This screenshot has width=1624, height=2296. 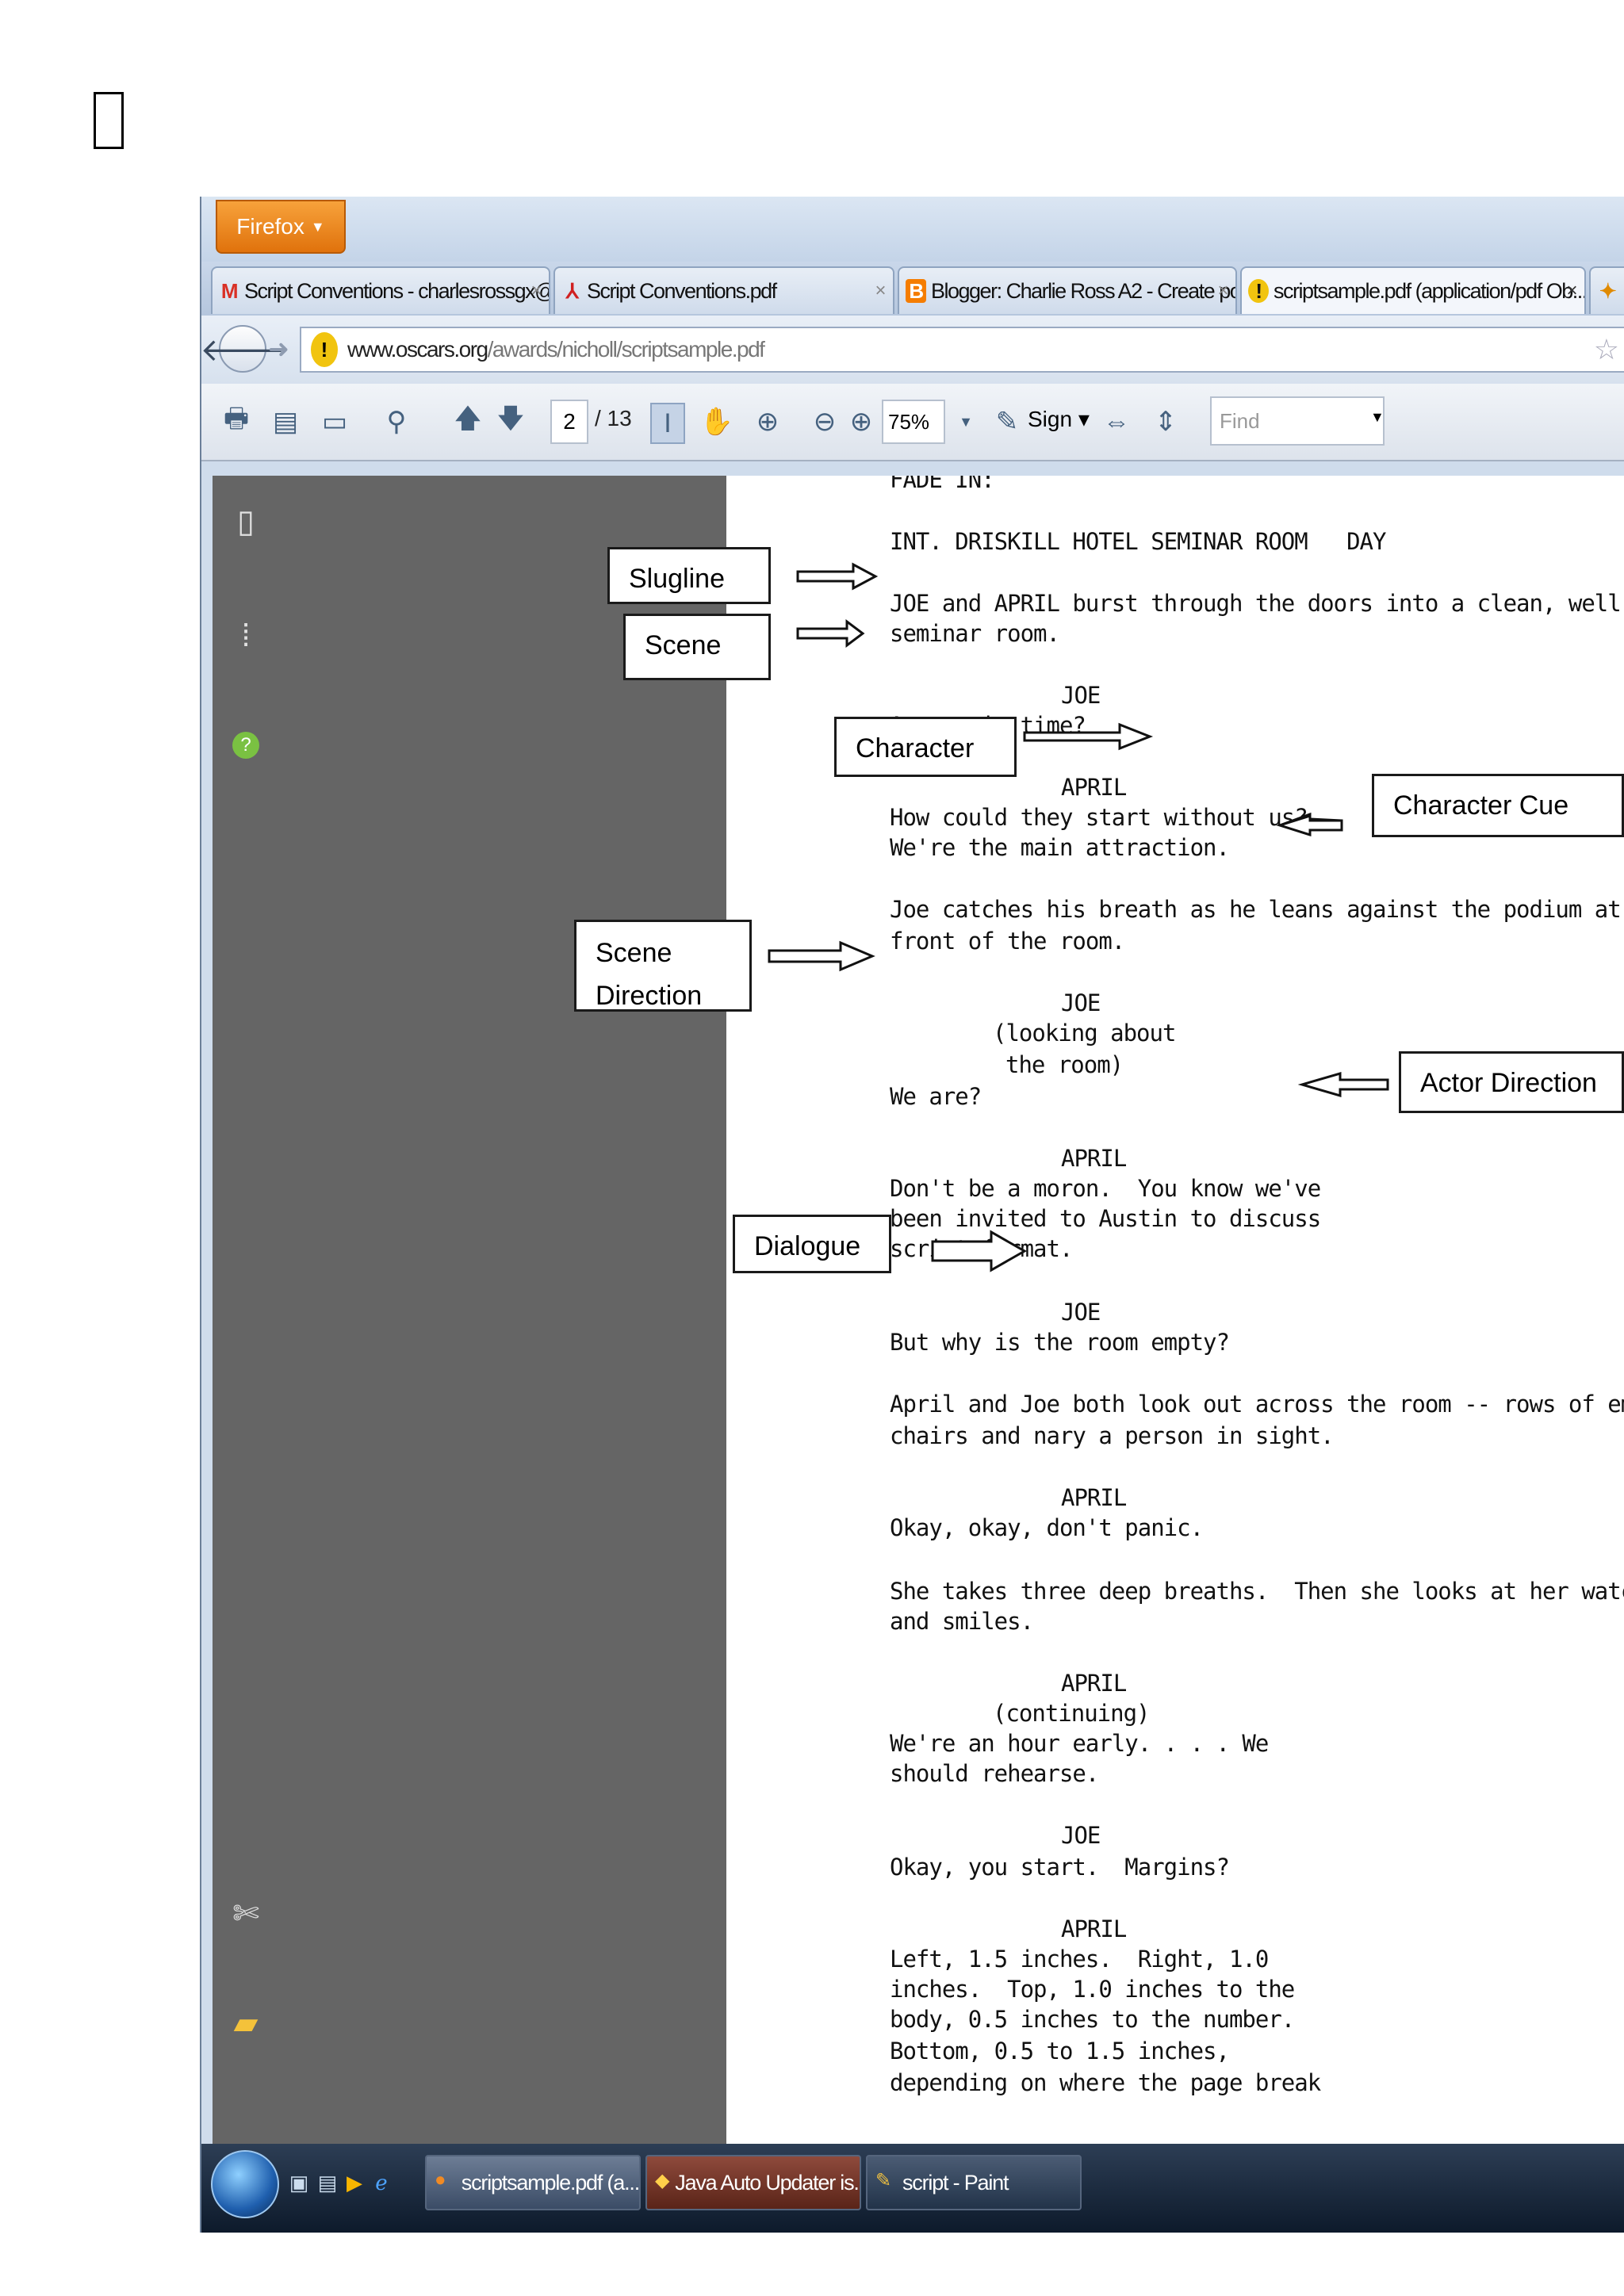 What do you see at coordinates (334, 422) in the screenshot?
I see `email-icon: ▭` at bounding box center [334, 422].